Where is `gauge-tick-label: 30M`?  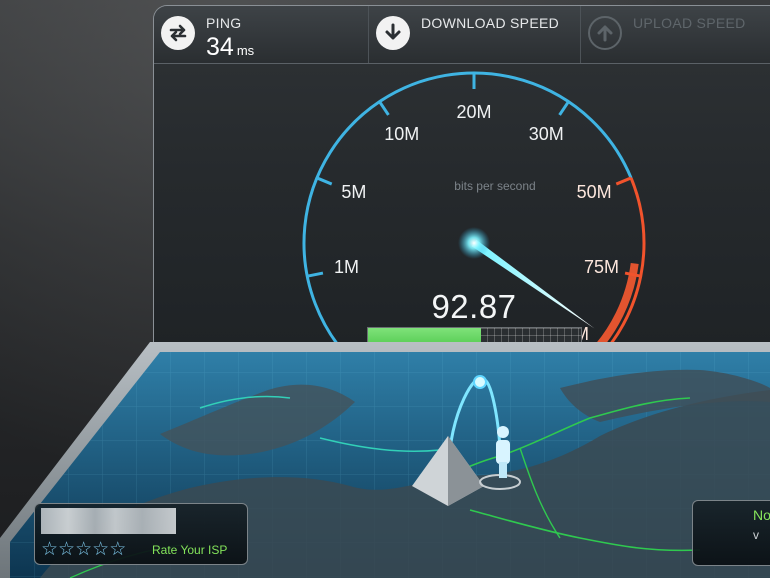 gauge-tick-label: 30M is located at coordinates (546, 133).